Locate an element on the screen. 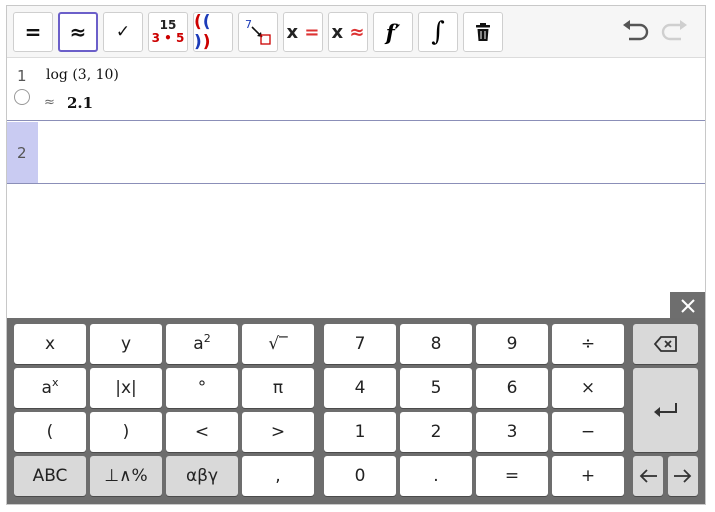  key-abc: ABC is located at coordinates (50, 476).